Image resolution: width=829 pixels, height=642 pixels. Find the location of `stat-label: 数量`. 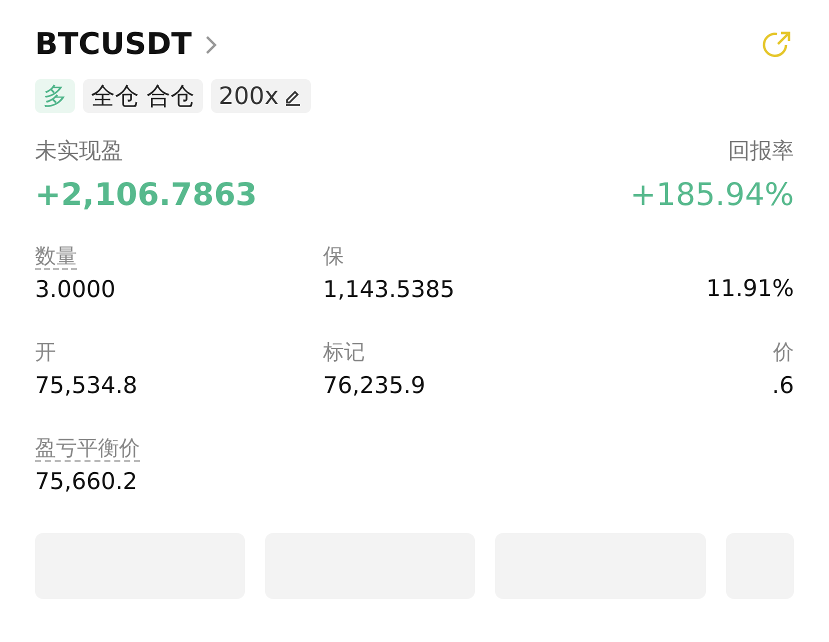

stat-label: 数量 is located at coordinates (56, 257).